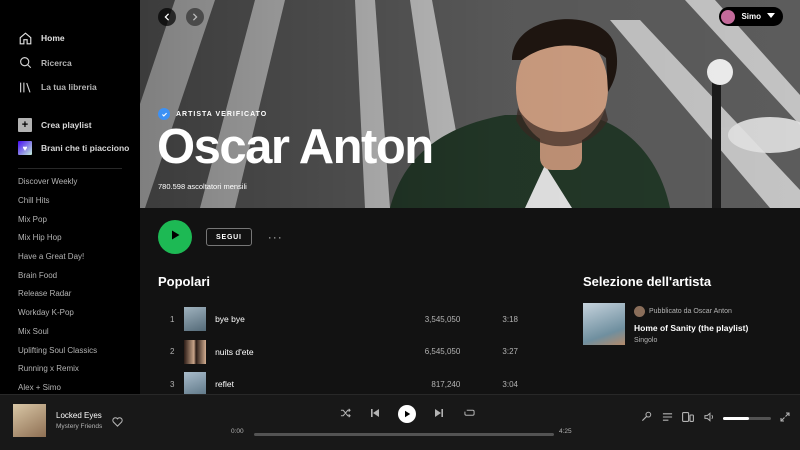  Describe the element at coordinates (56, 62) in the screenshot. I see `sidebar-item-label: Ricerca` at that location.